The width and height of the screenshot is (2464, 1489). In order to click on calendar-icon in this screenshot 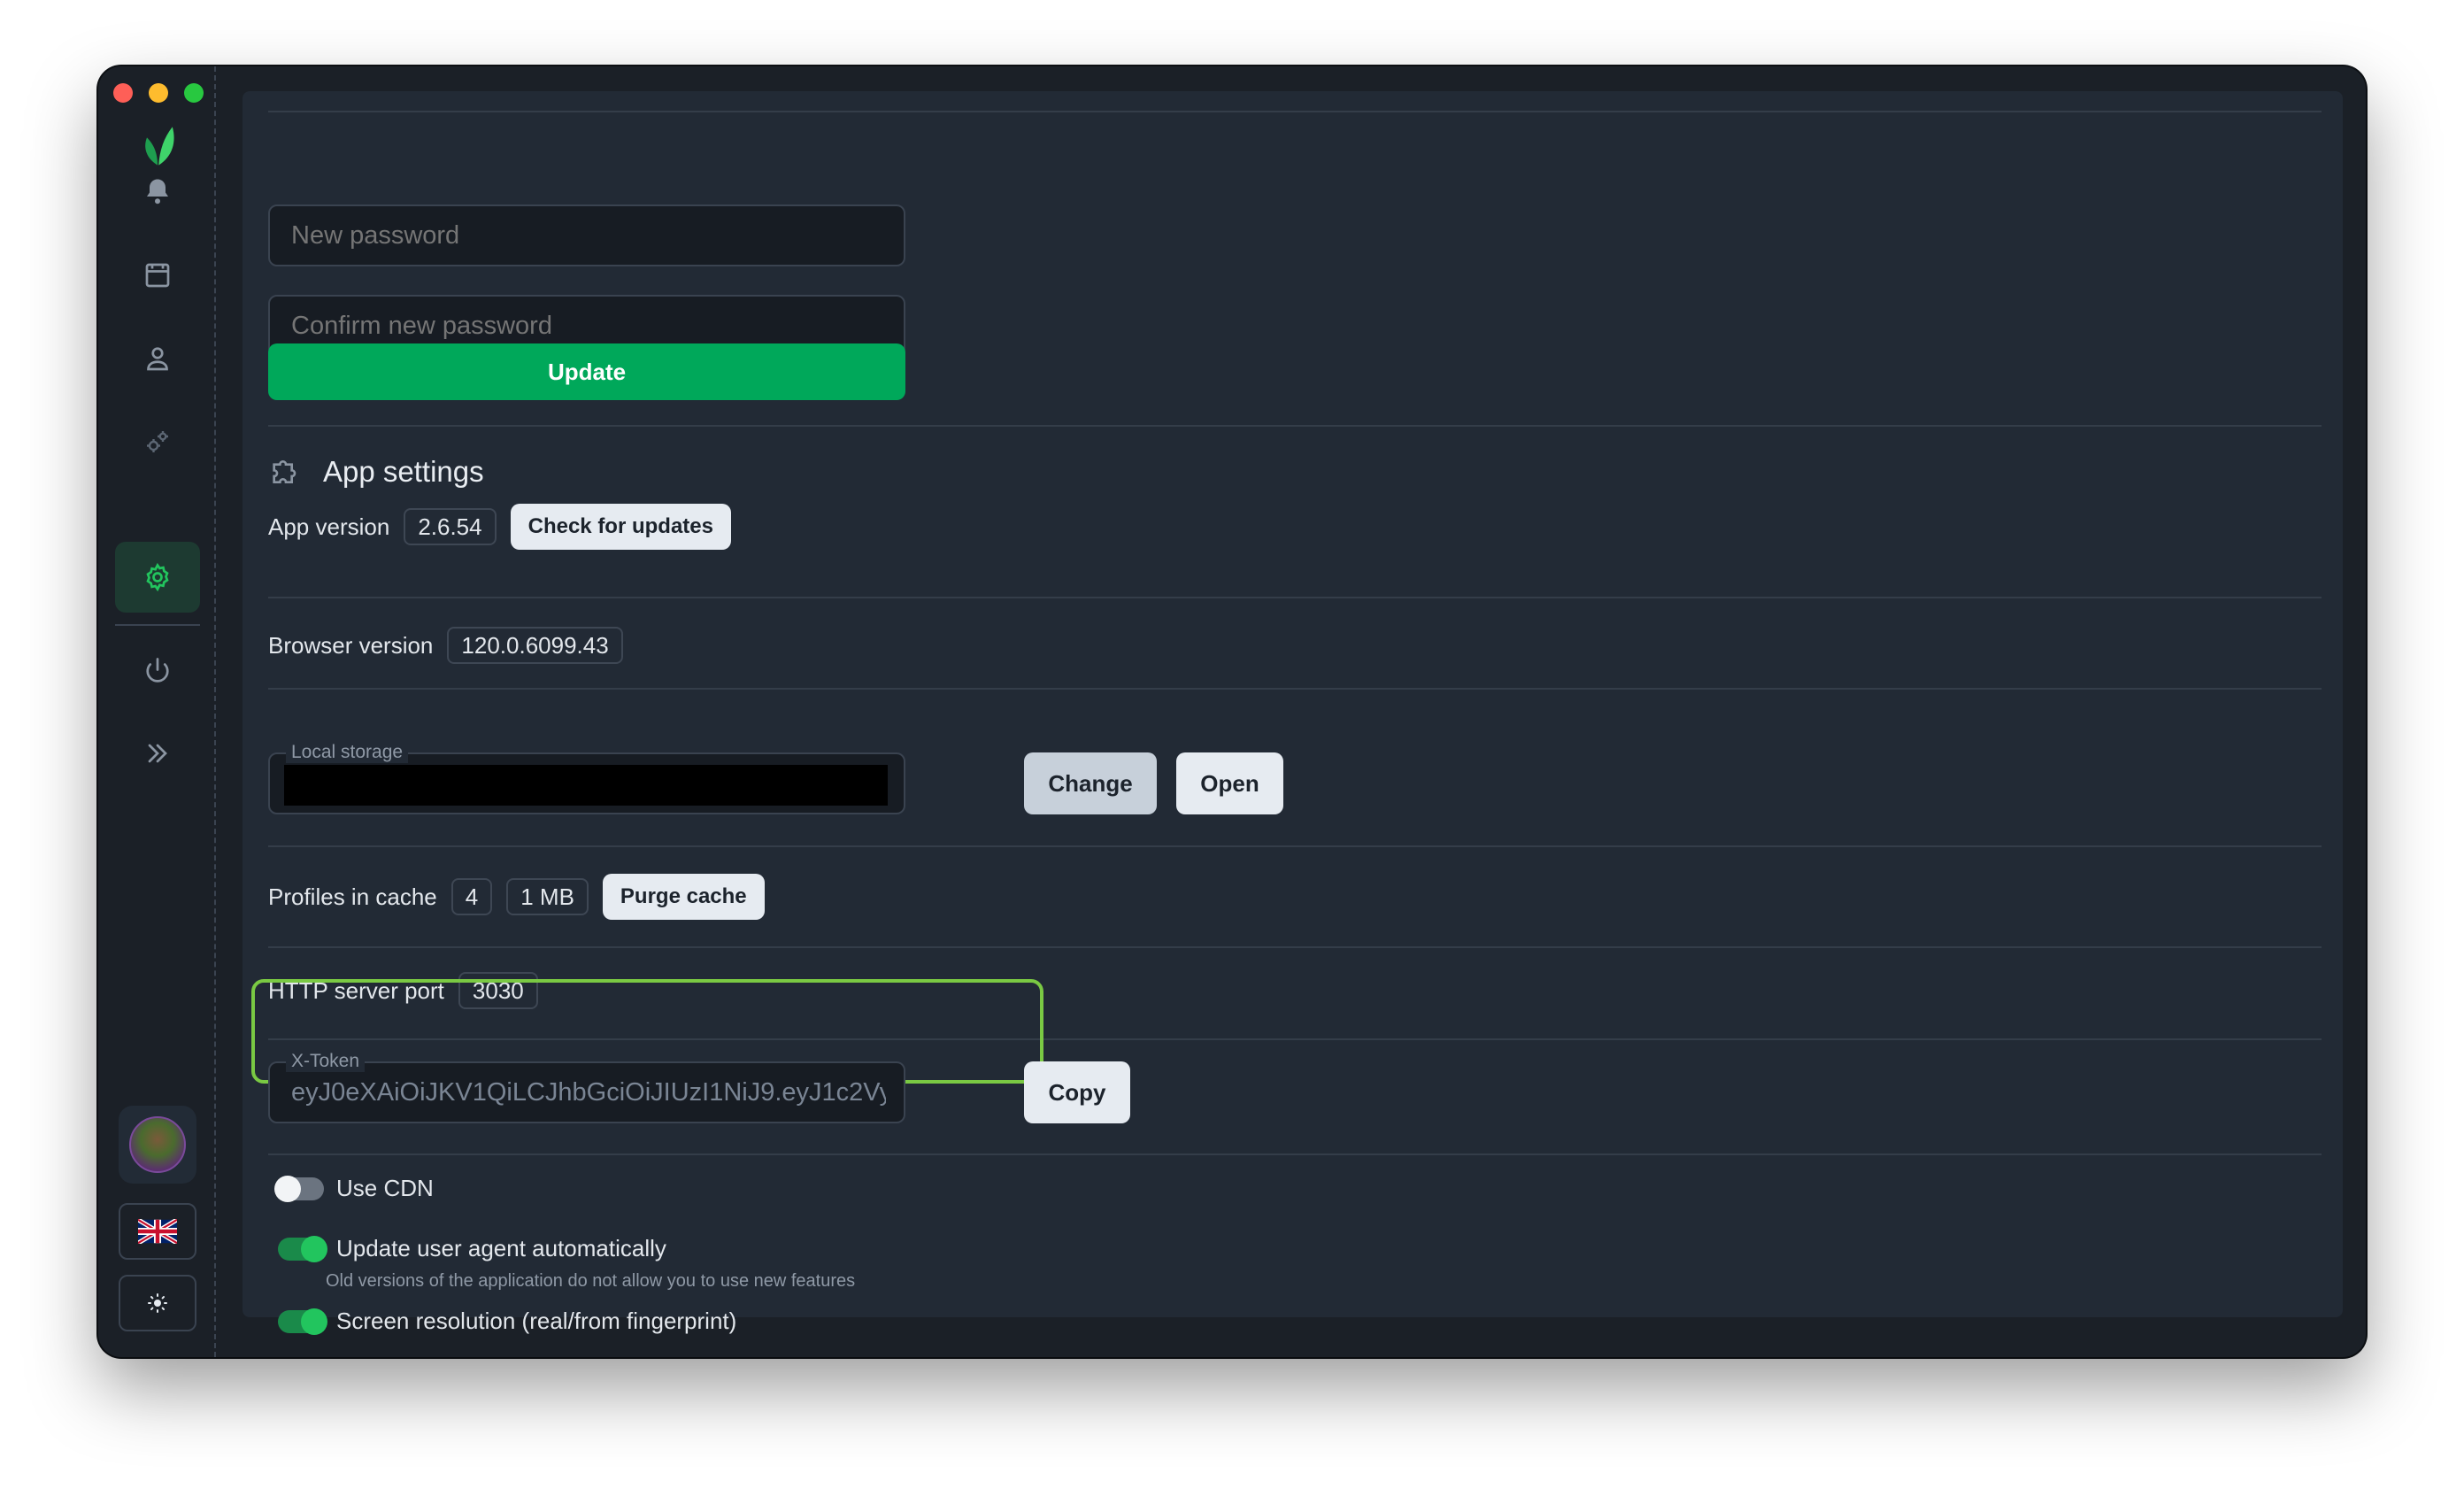, I will do `click(158, 275)`.